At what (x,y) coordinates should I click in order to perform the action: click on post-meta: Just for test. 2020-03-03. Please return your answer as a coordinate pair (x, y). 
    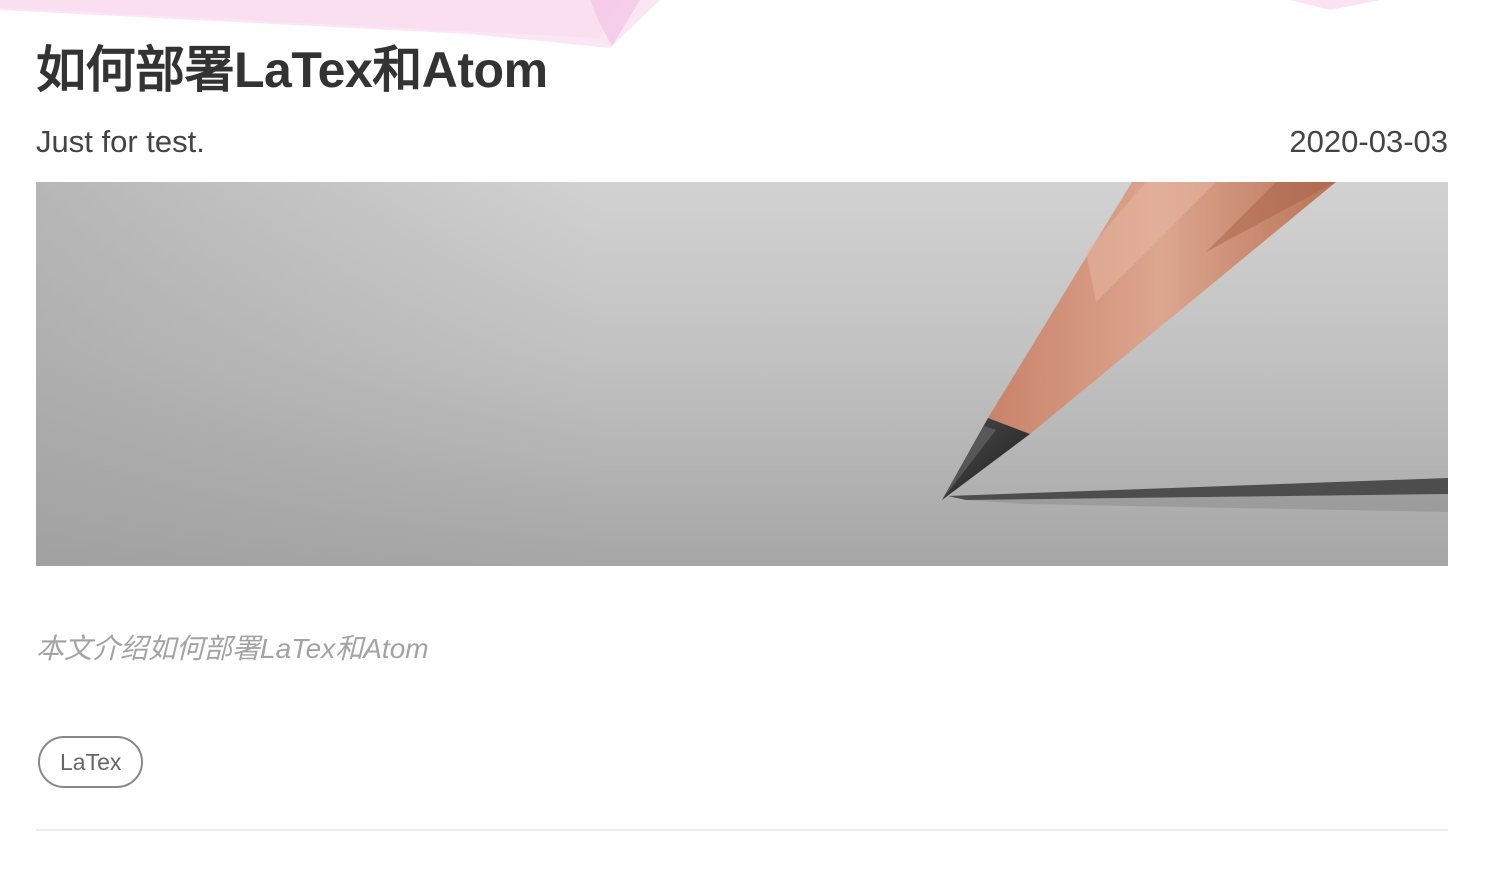
    Looking at the image, I should click on (742, 142).